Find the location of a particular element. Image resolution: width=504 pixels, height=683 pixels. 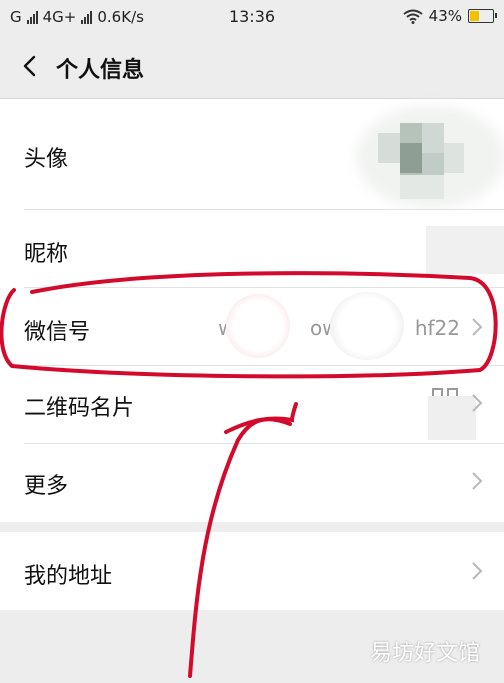

row-nickname: 昵称 is located at coordinates (252, 249).